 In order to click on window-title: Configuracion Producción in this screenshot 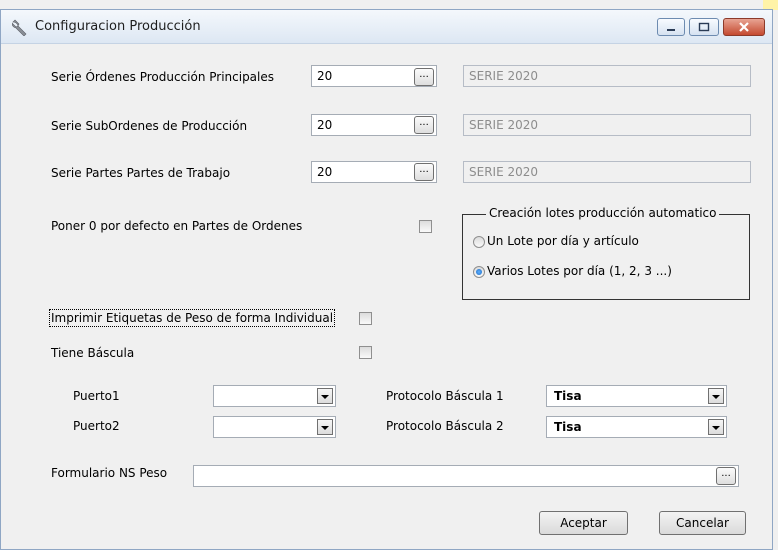, I will do `click(118, 26)`.